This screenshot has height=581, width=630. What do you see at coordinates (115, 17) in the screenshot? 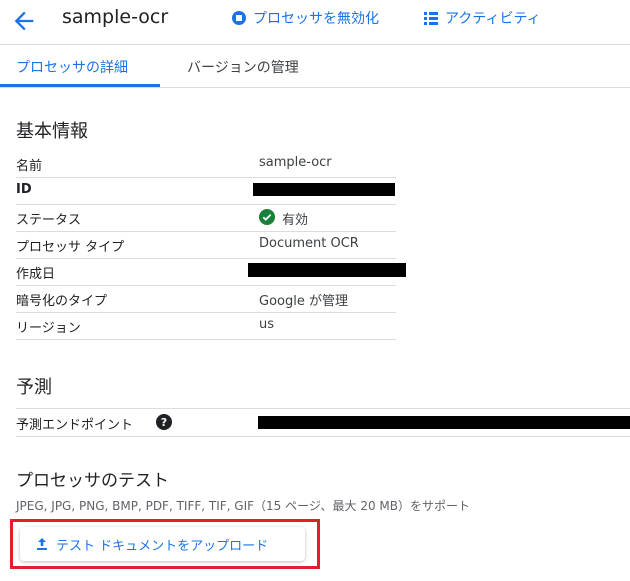
I see `page-title: sample-ocr` at bounding box center [115, 17].